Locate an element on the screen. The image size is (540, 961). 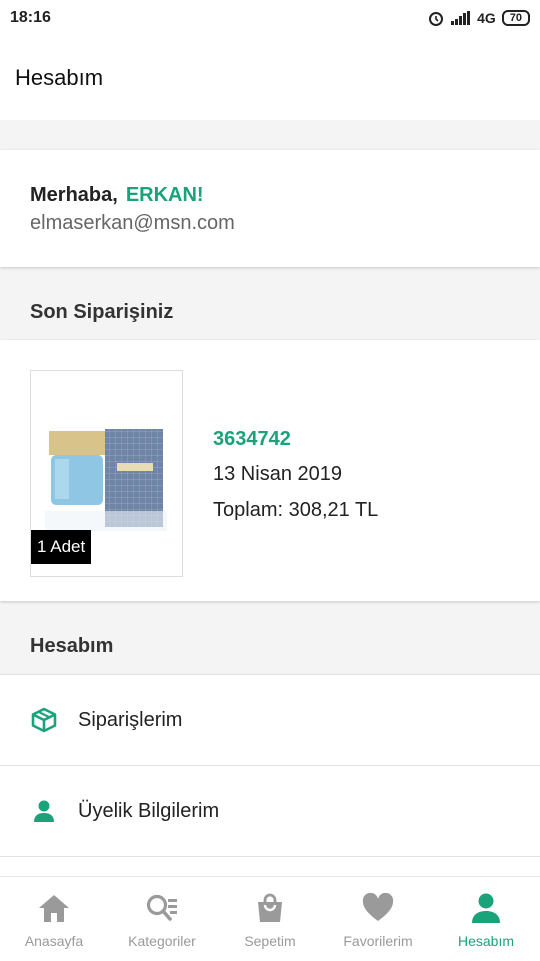
nav-favorites: Favorilerim is located at coordinates (378, 919).